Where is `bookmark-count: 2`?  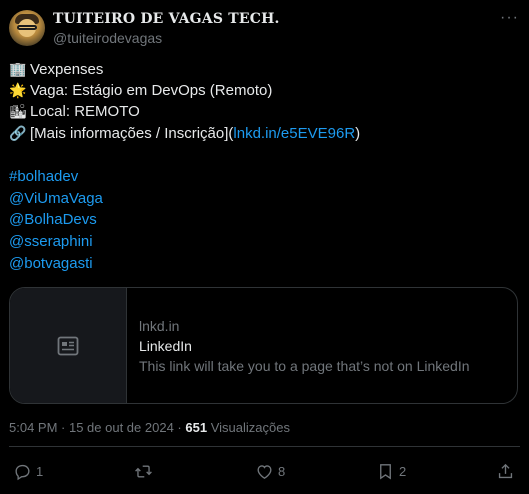
bookmark-count: 2 is located at coordinates (403, 471).